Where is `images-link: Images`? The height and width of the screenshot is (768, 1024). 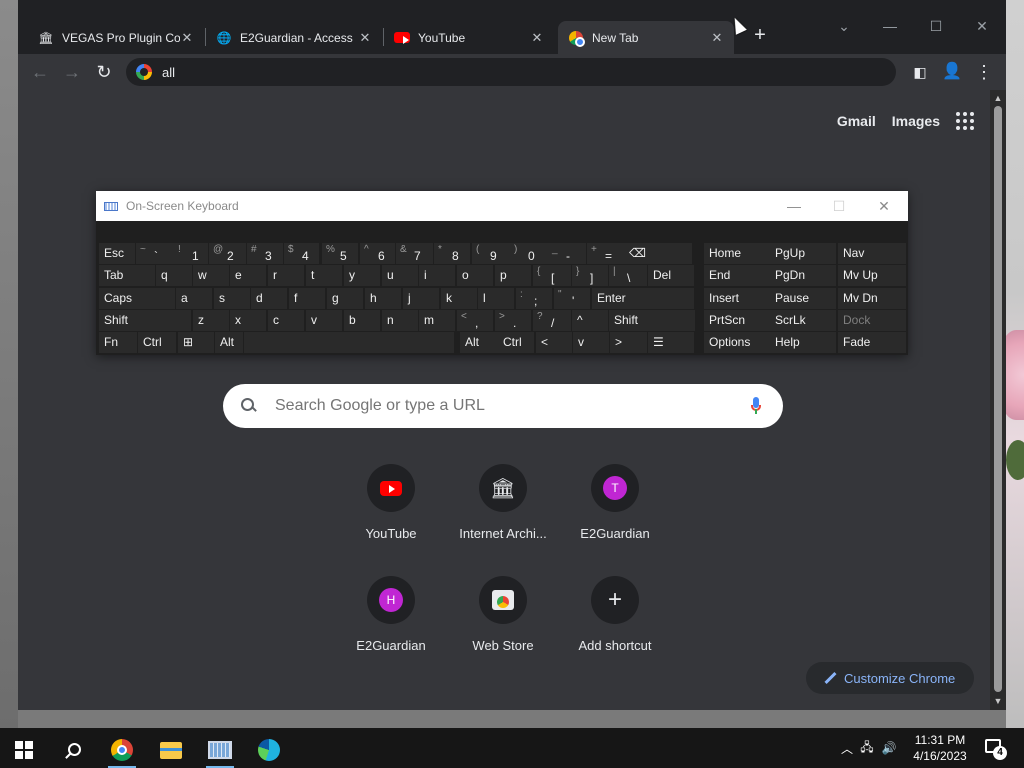
images-link: Images is located at coordinates (916, 121).